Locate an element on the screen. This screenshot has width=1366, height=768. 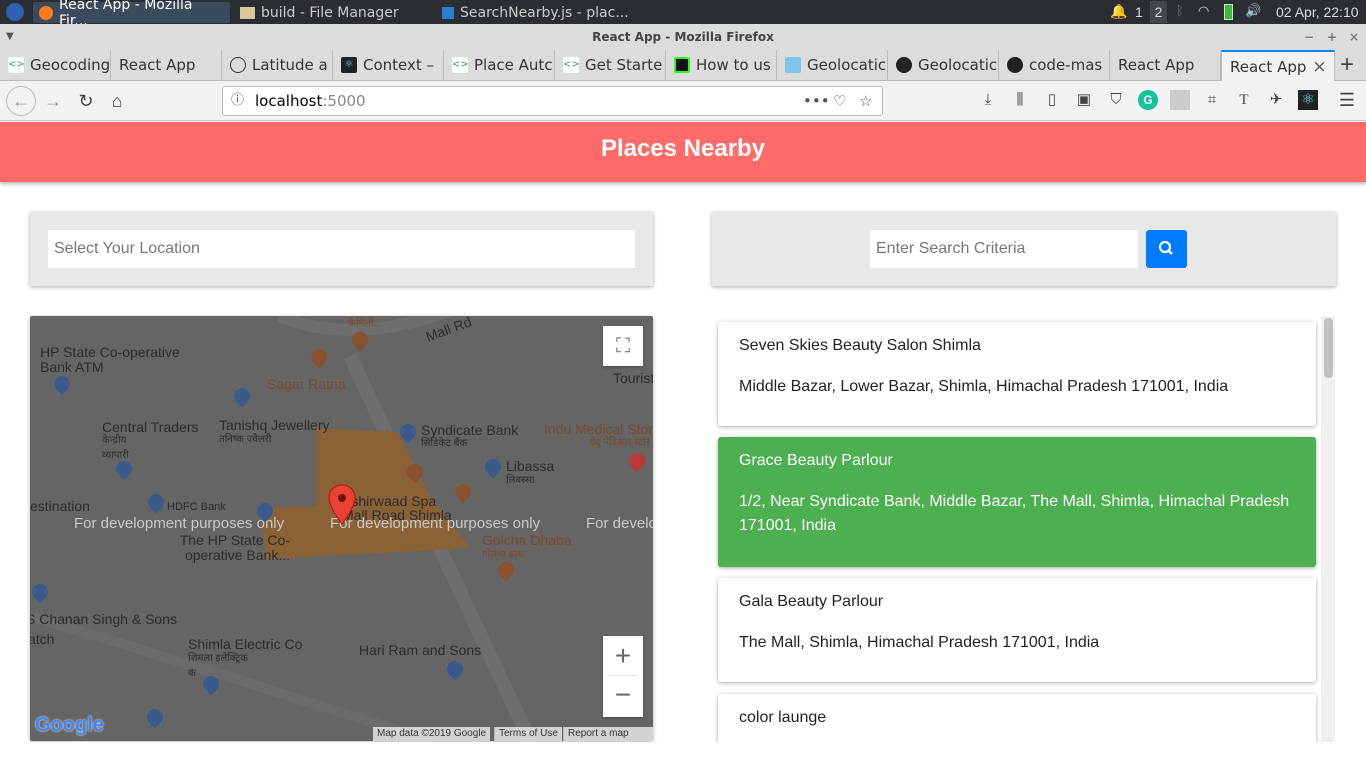
clock: 02 Apr, 22:10 is located at coordinates (1317, 12).